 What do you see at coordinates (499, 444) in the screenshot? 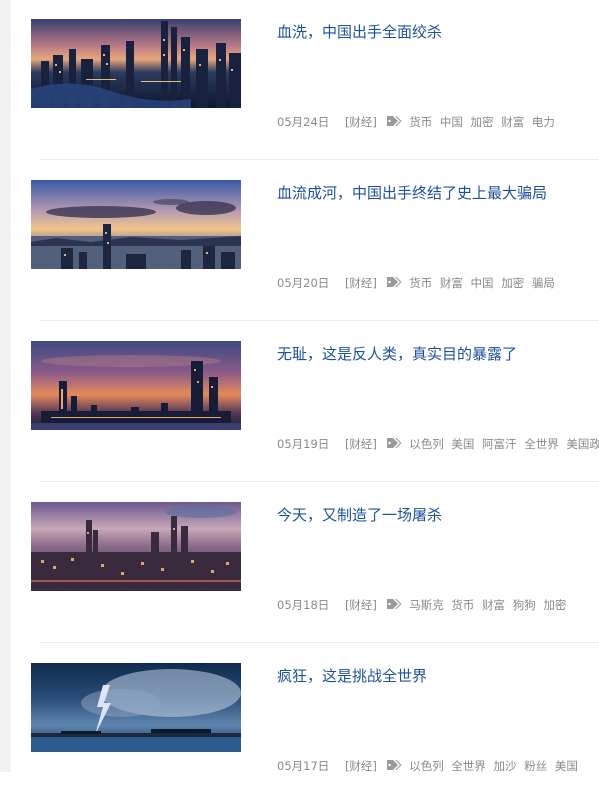
I see `article-tag-link: 阿富汗` at bounding box center [499, 444].